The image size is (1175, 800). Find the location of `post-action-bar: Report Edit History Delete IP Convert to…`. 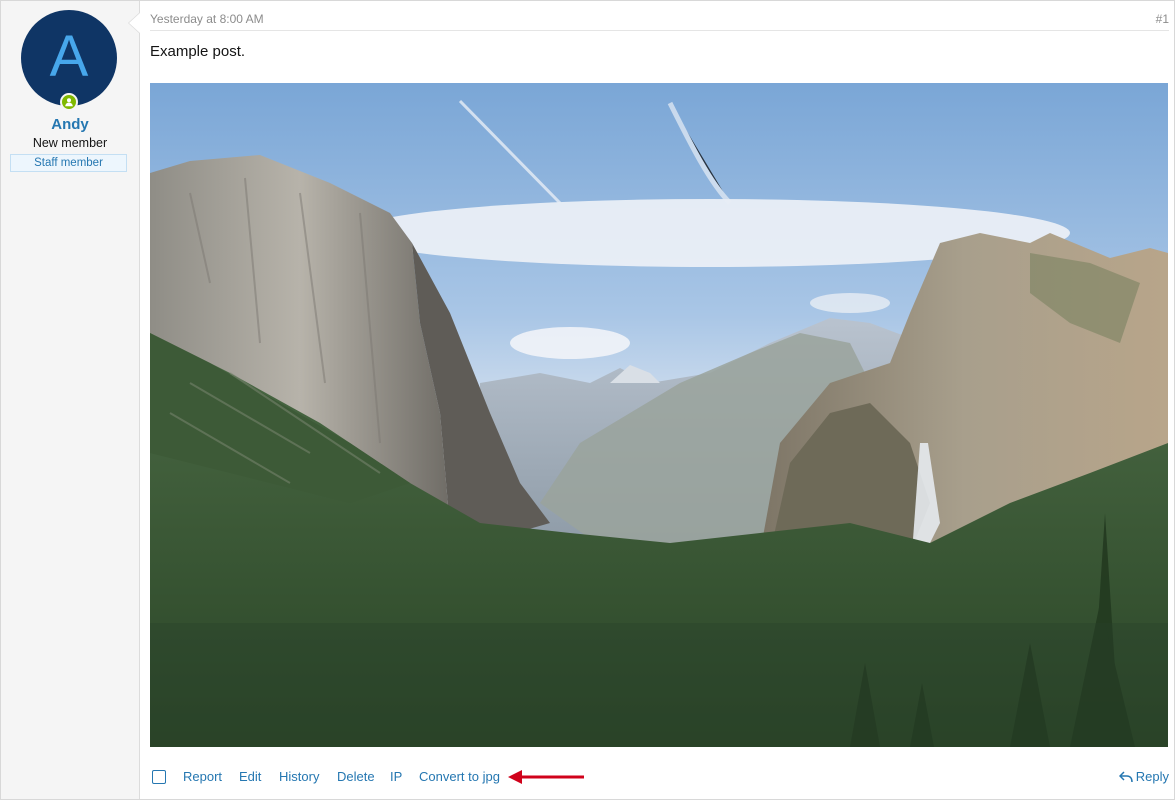

post-action-bar: Report Edit History Delete IP Convert to… is located at coordinates (659, 777).